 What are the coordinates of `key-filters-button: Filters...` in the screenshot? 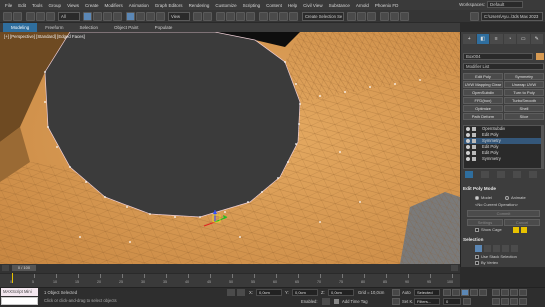 It's located at (427, 301).